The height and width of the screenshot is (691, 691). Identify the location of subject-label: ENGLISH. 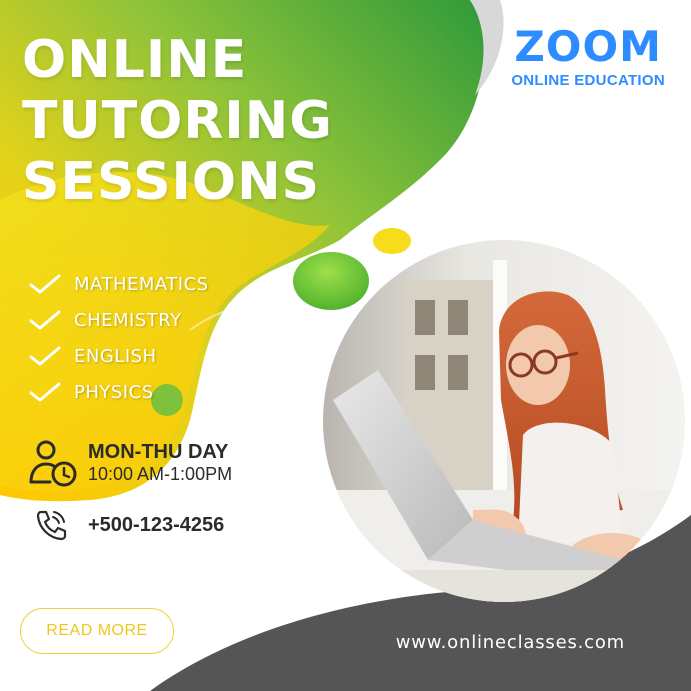
(115, 356).